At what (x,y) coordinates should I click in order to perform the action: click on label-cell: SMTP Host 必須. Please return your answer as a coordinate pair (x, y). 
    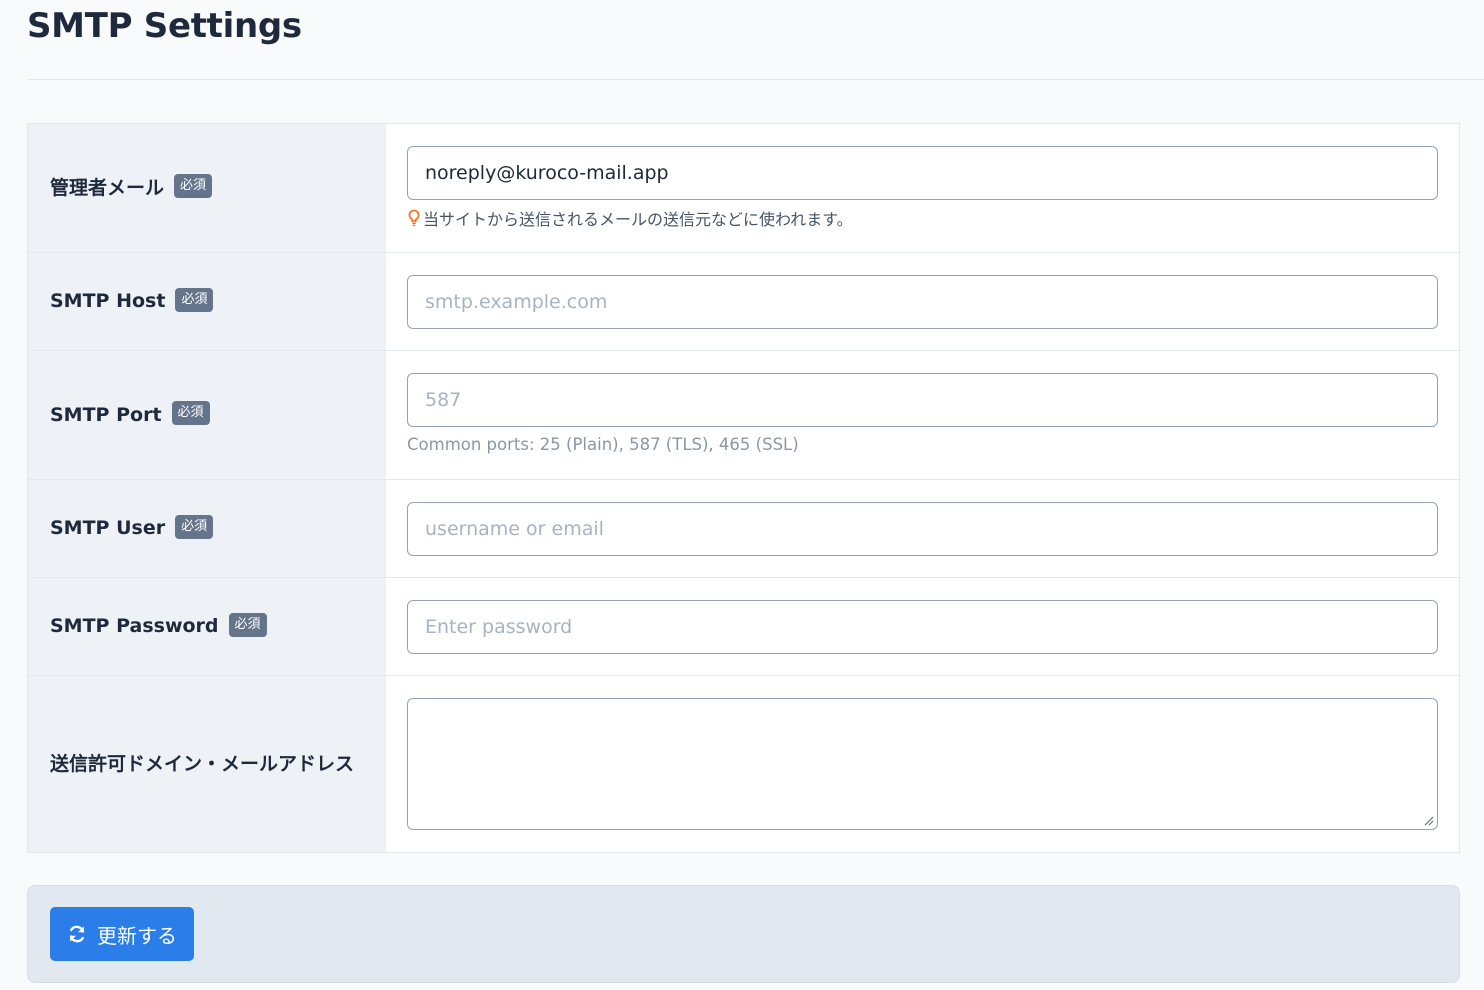
    Looking at the image, I should click on (207, 301).